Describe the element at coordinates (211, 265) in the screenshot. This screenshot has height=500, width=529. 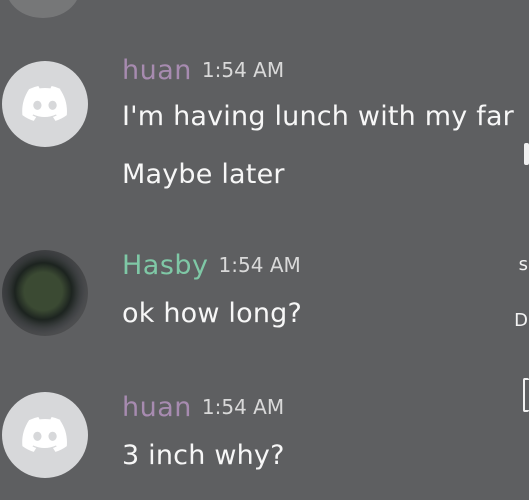
I see `message-header: Hasby 1:54 AM` at that location.